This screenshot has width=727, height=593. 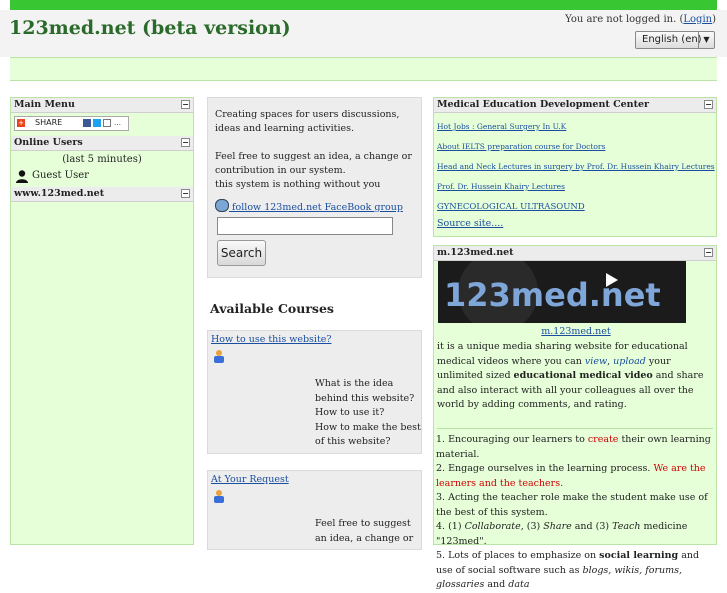 What do you see at coordinates (365, 391) in the screenshot?
I see `course-desc-line: What is the idea behind this website?` at bounding box center [365, 391].